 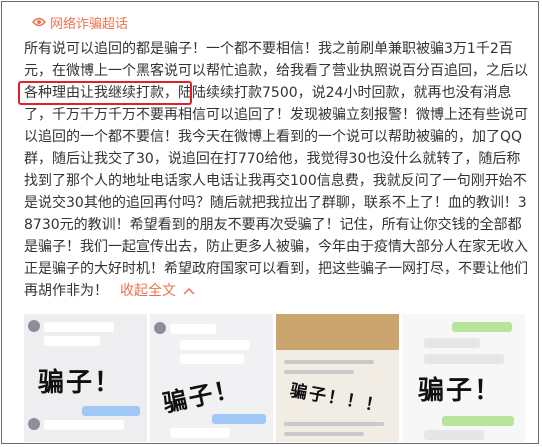 I want to click on collapse-label: 收起全文, so click(x=148, y=291).